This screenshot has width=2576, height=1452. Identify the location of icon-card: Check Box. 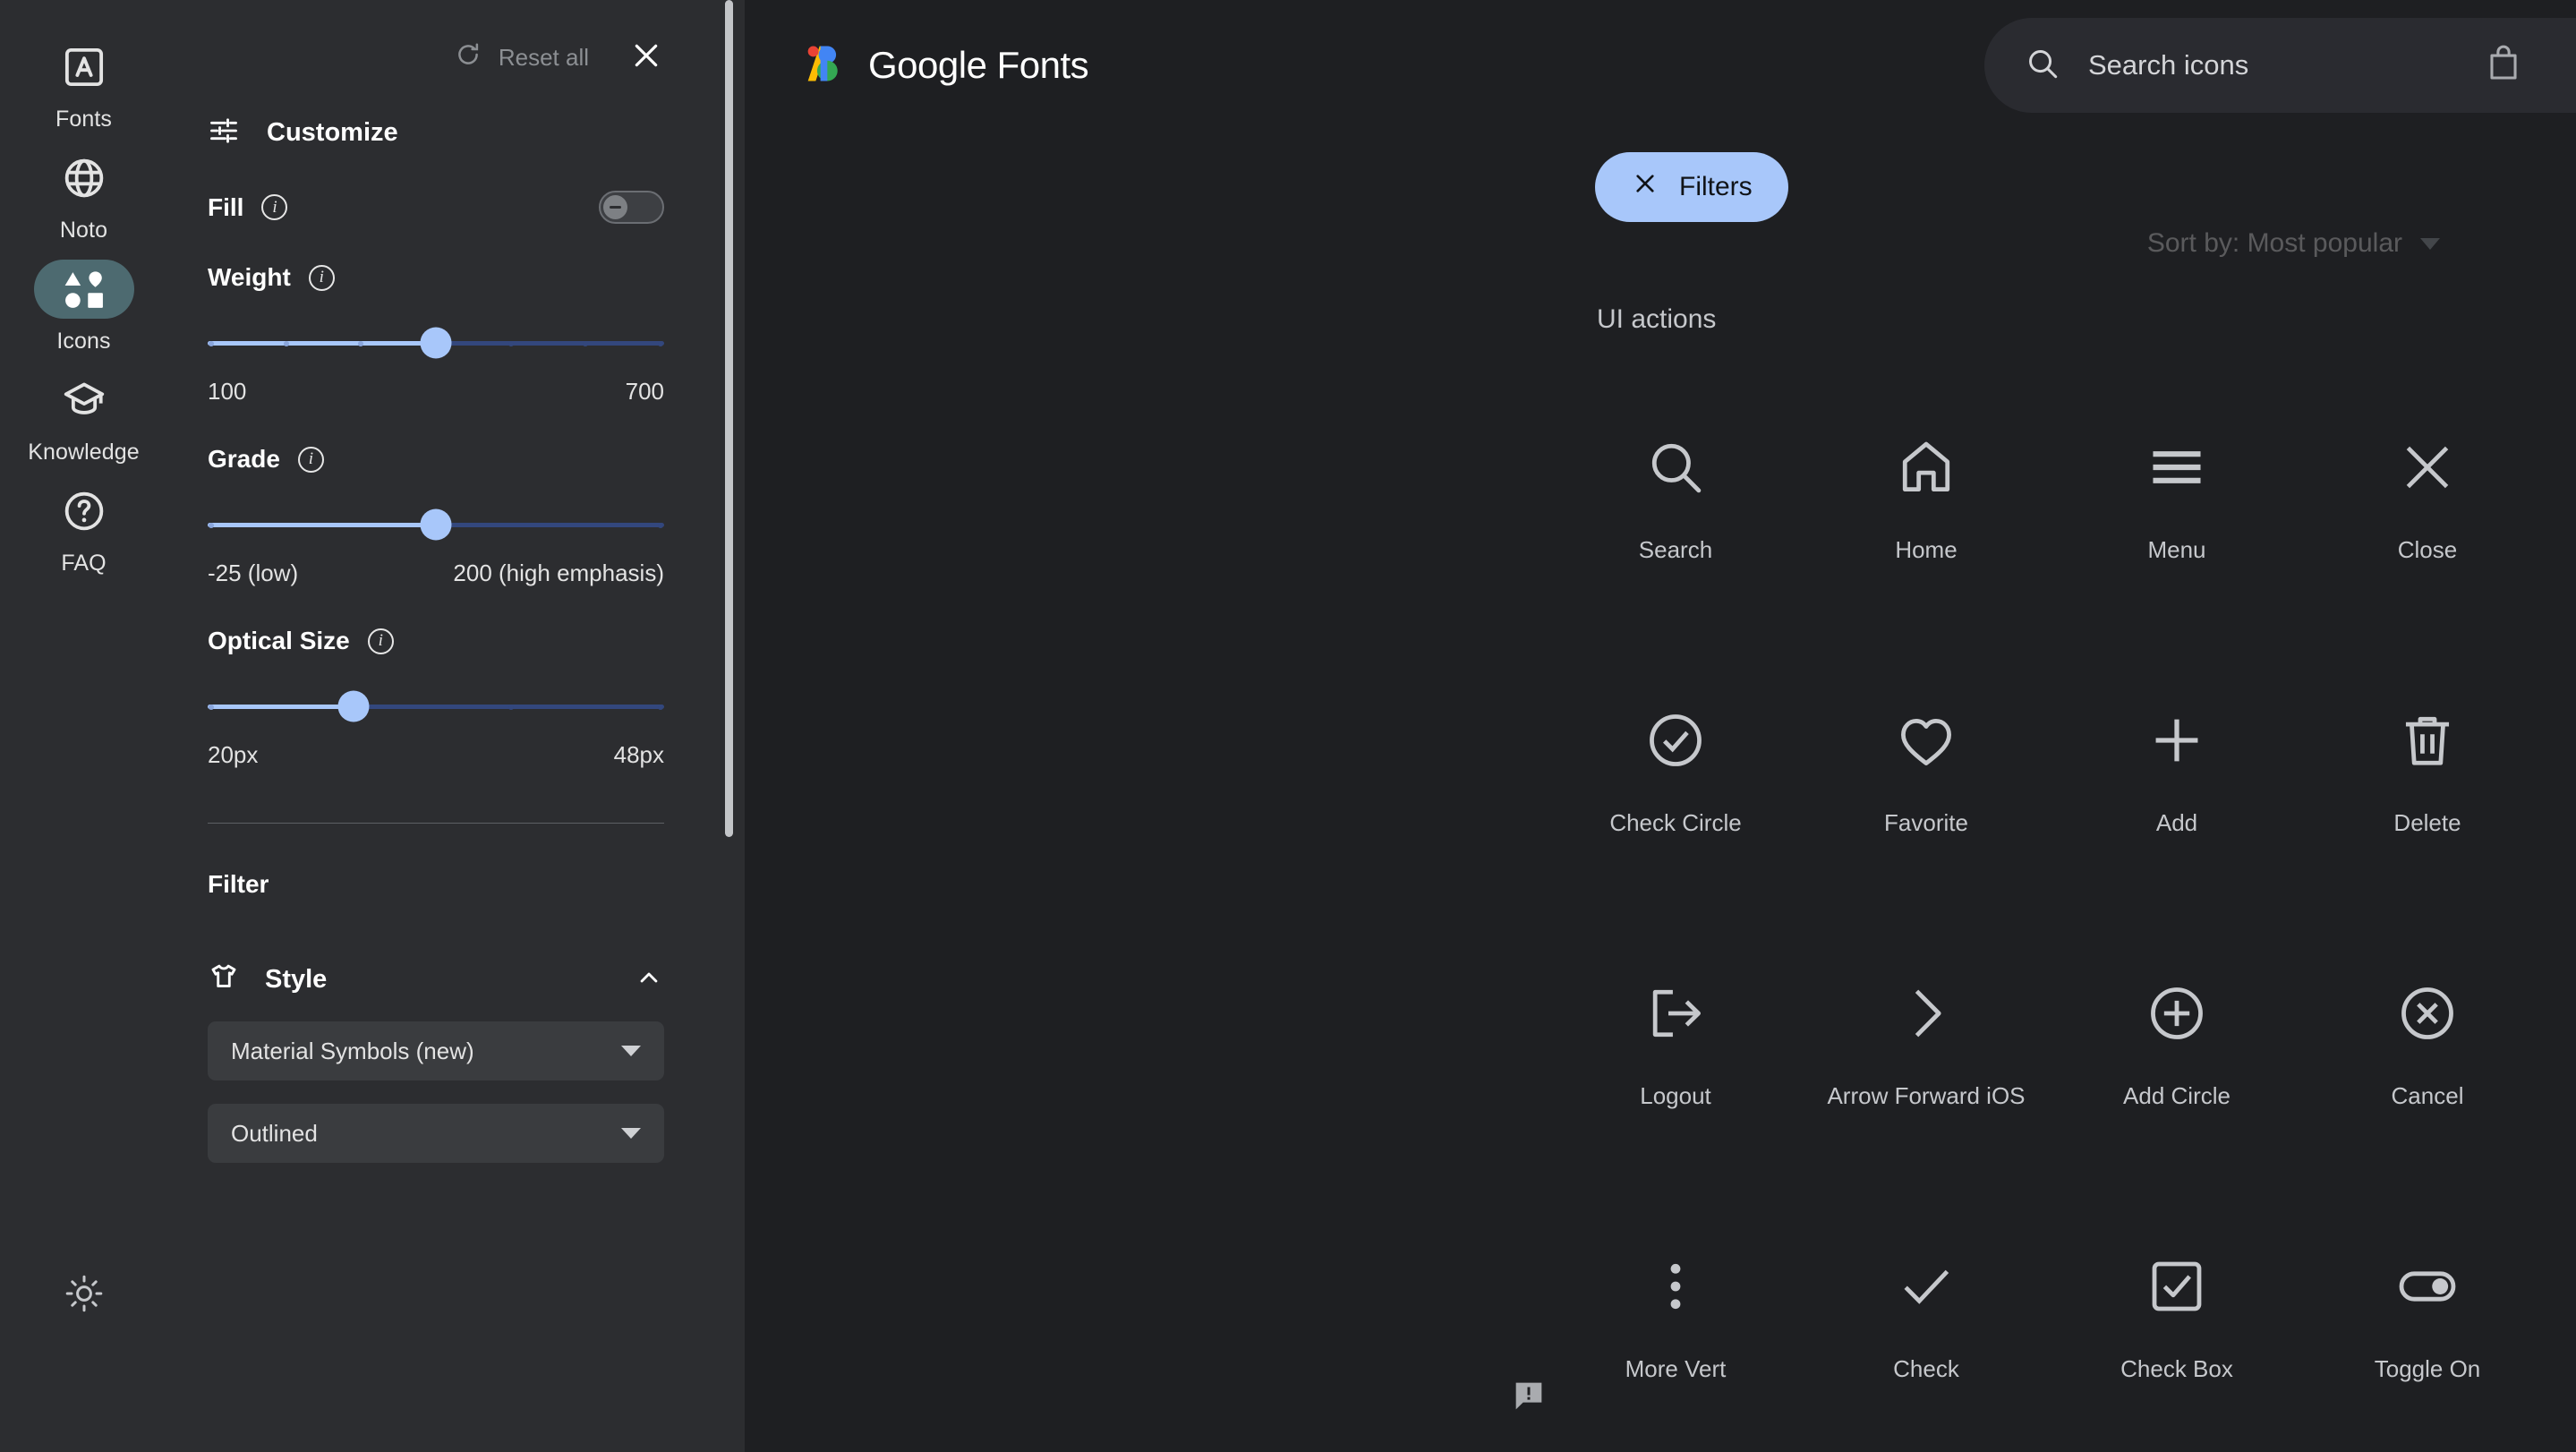
(2176, 1328).